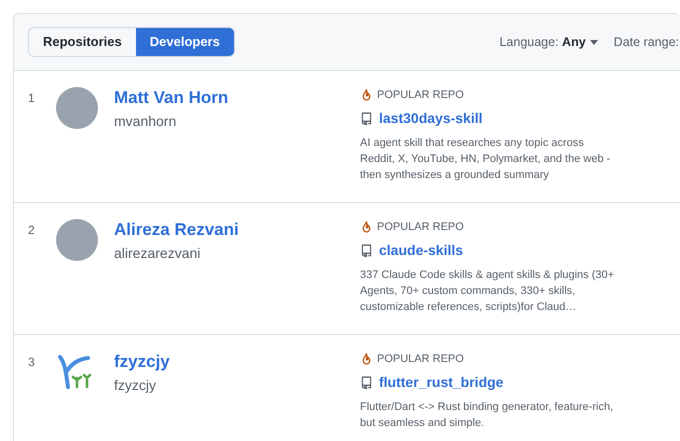 The image size is (680, 441). I want to click on developer-name: Alireza Rezvani, so click(176, 230).